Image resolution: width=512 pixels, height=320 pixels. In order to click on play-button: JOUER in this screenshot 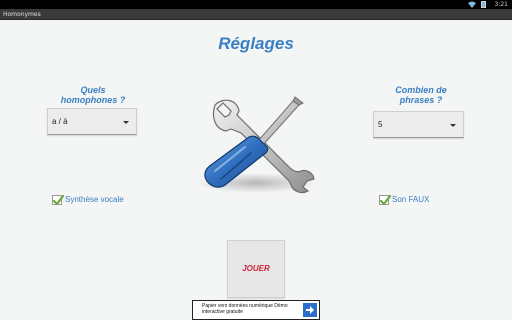, I will do `click(256, 269)`.